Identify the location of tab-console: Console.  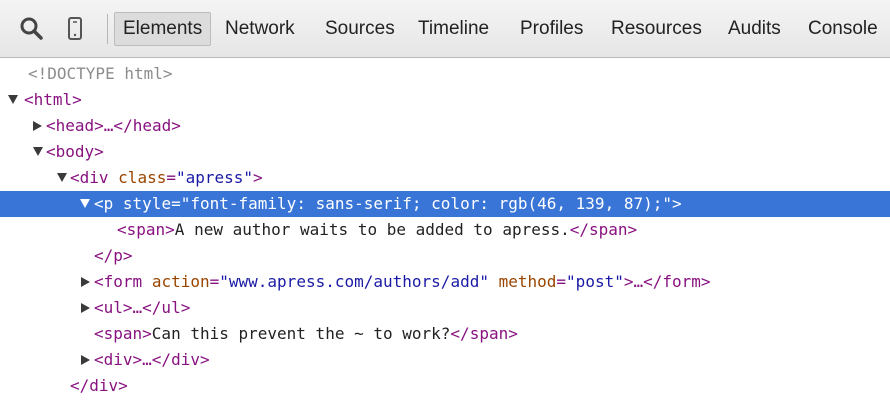
(843, 29).